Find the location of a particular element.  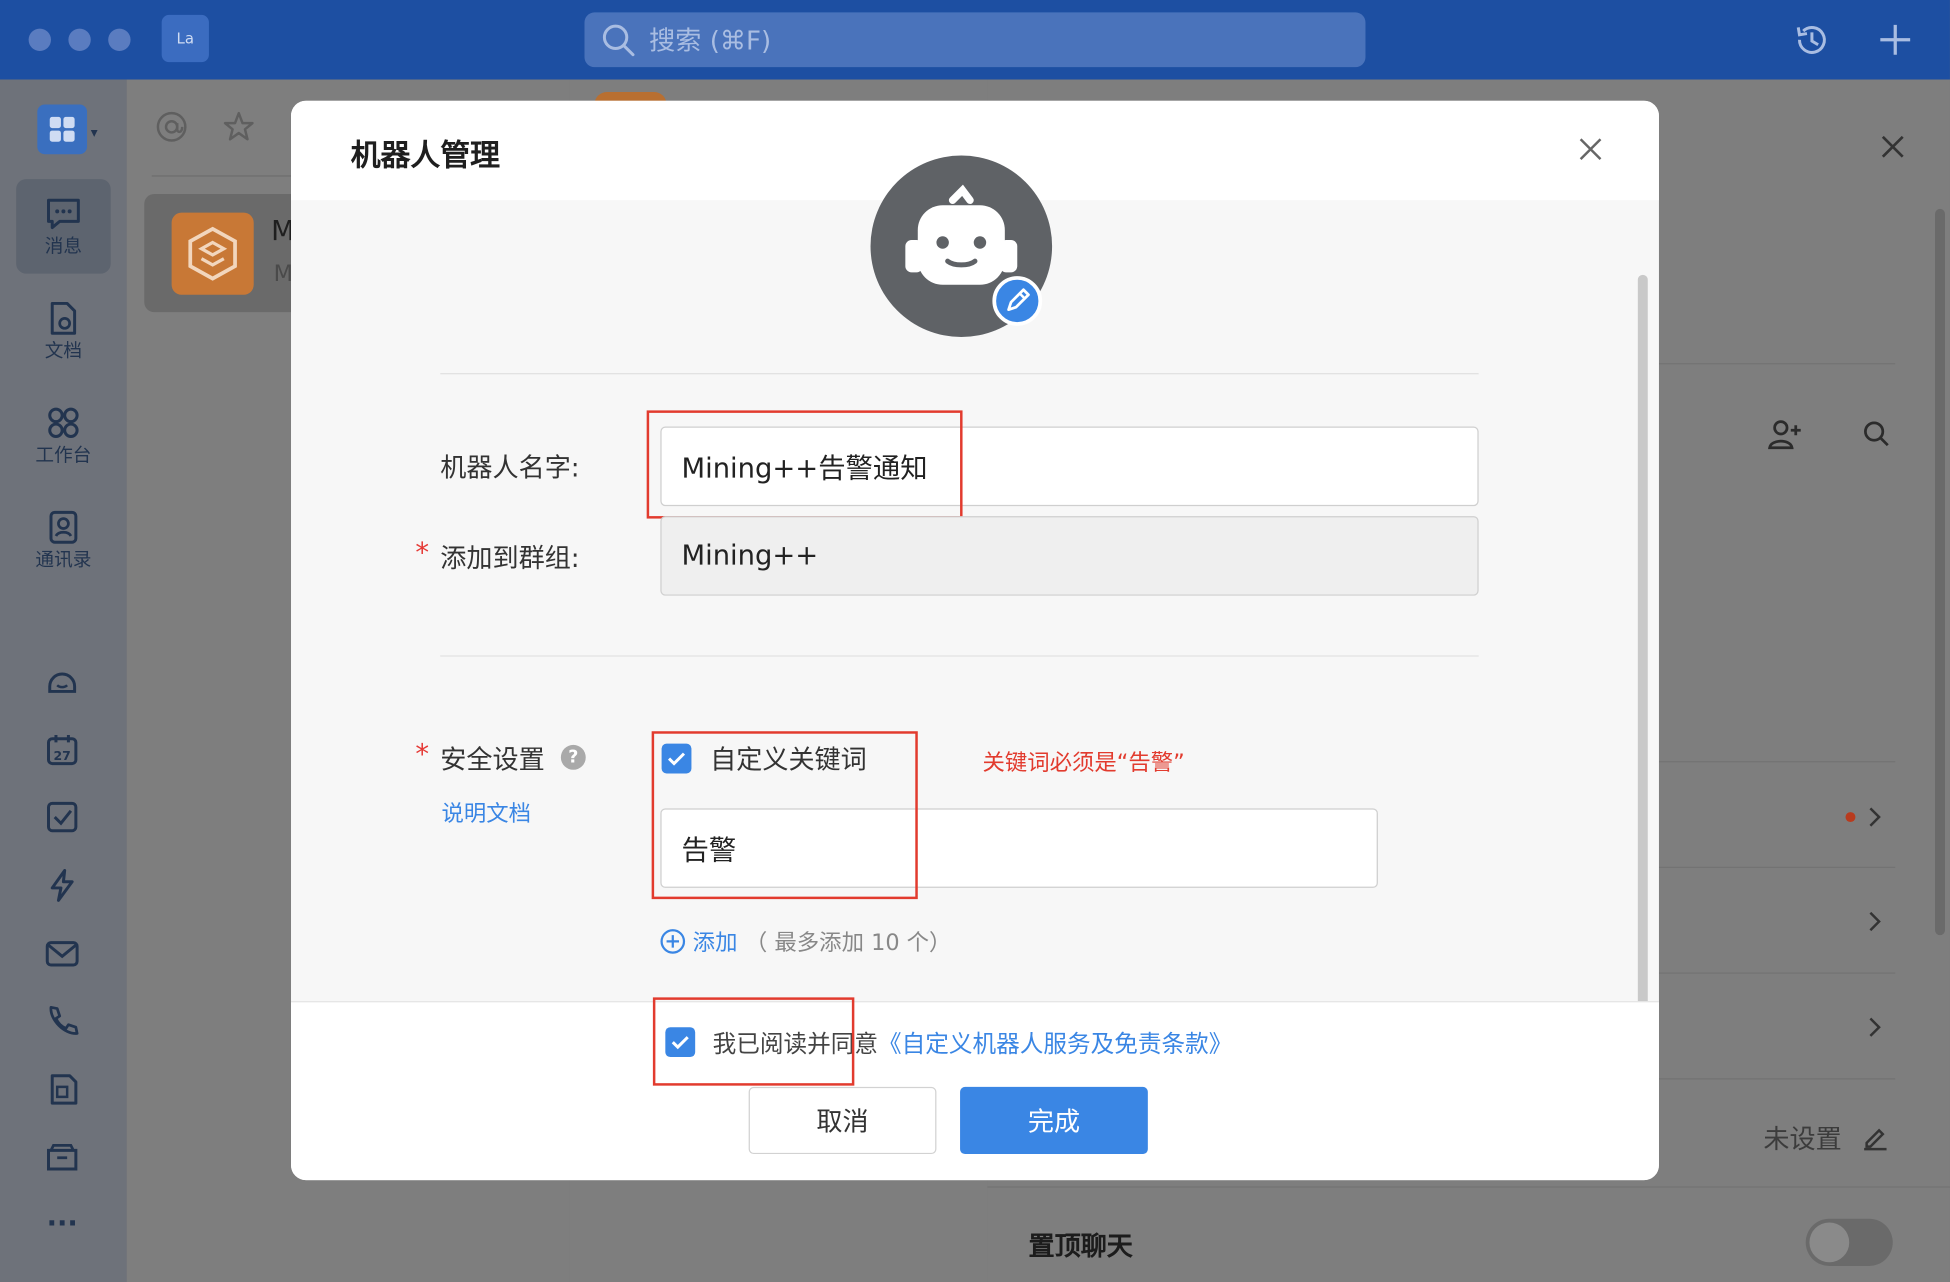

pin-chat-label: 置顶聊天 is located at coordinates (1080, 1246).